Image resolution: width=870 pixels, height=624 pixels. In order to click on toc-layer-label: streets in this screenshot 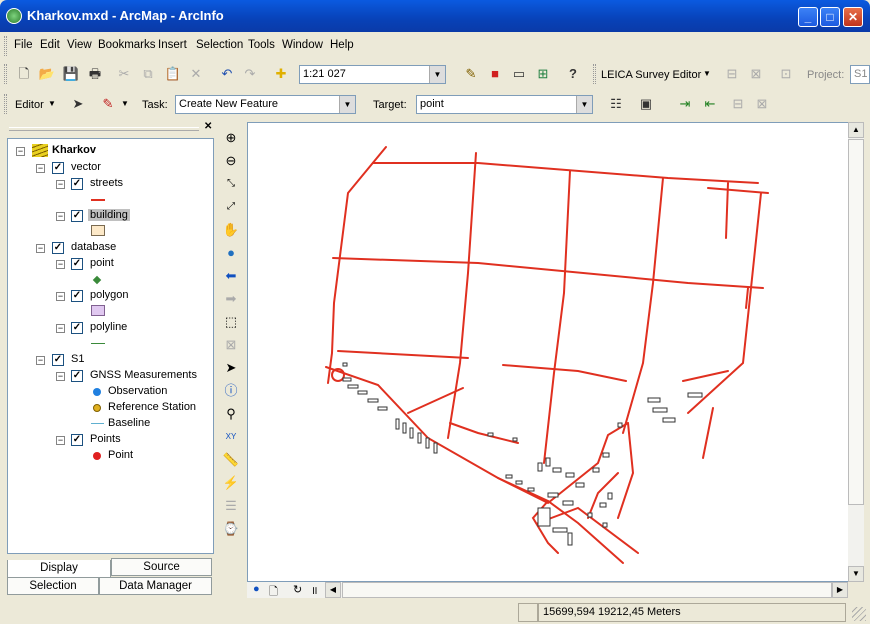, I will do `click(106, 183)`.